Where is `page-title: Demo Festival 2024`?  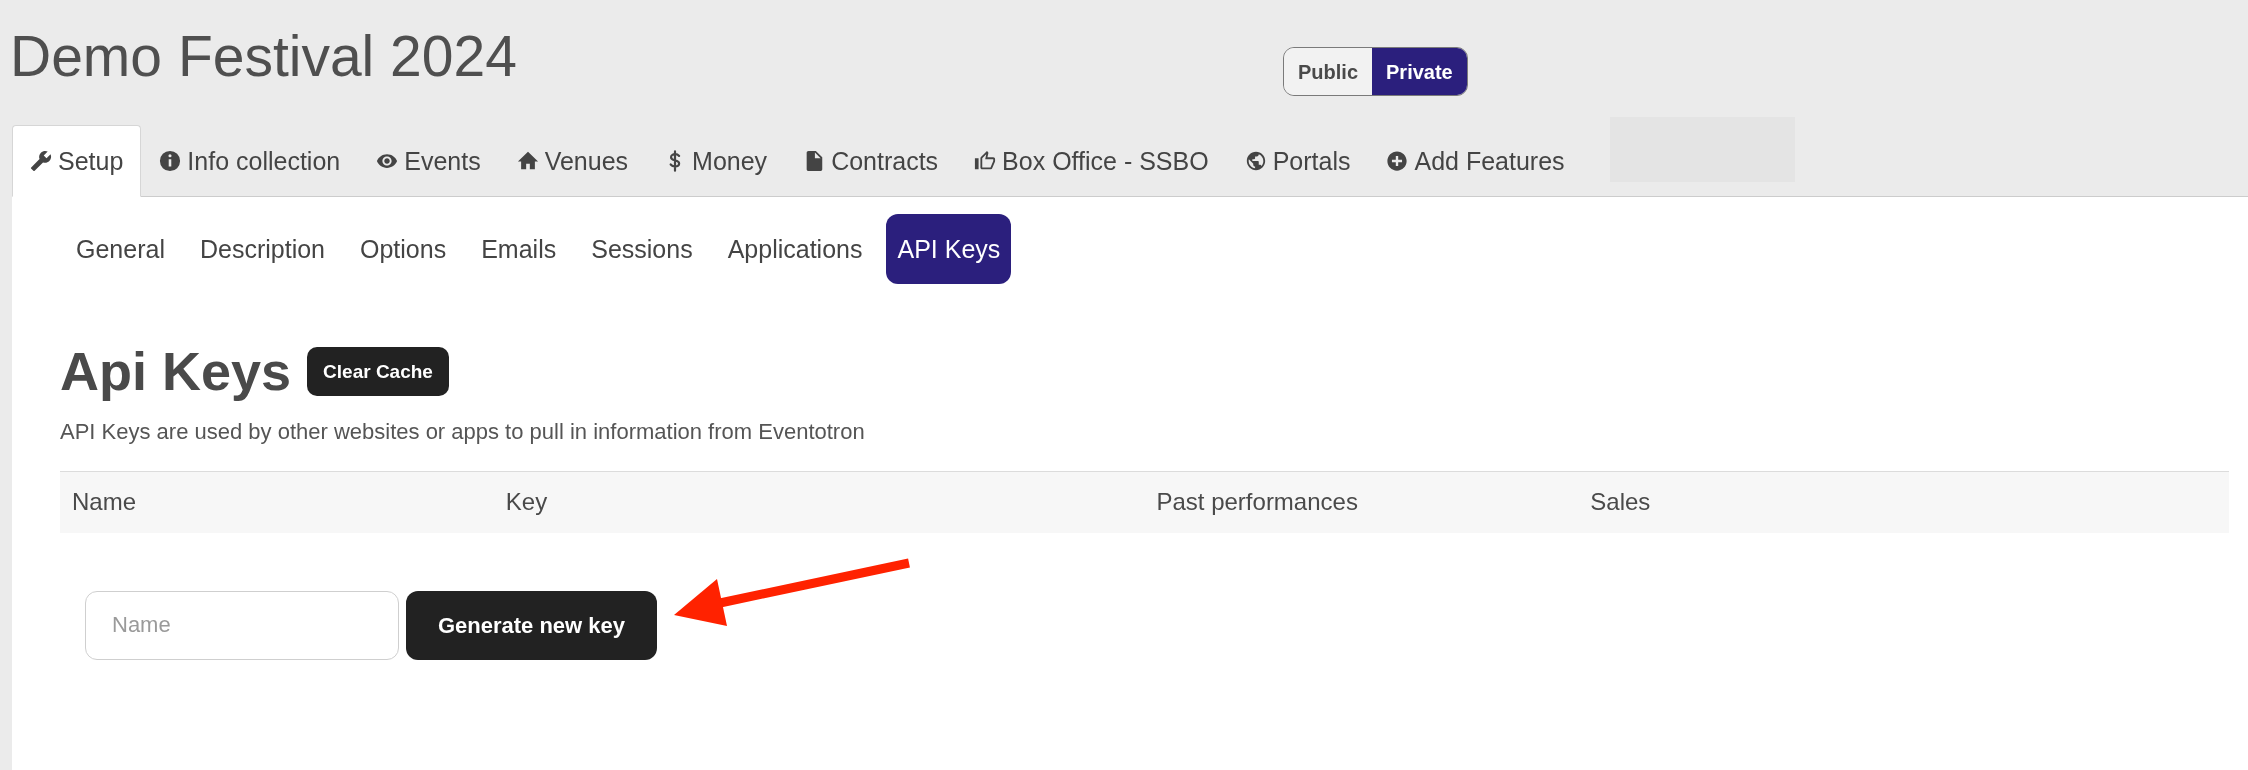
page-title: Demo Festival 2024 is located at coordinates (263, 56).